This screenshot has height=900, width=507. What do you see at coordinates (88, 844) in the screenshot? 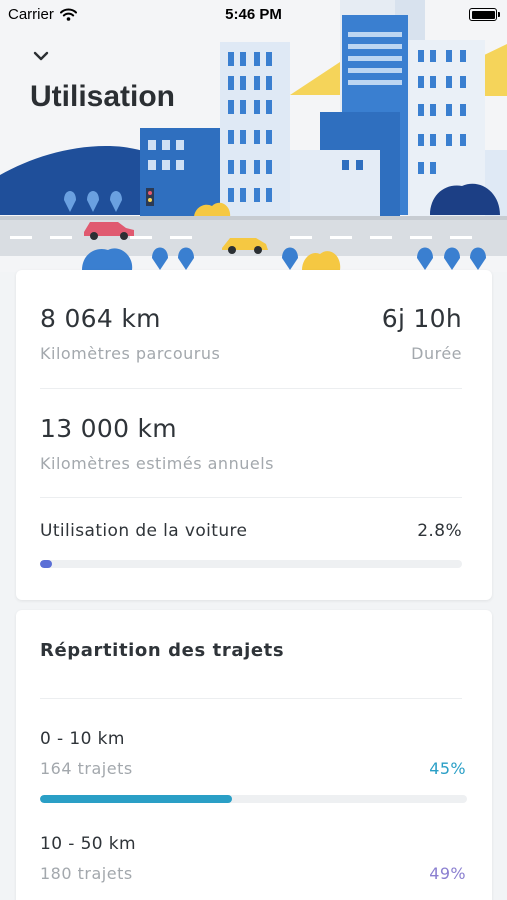
I see `trip-range: 10 - 50 km` at bounding box center [88, 844].